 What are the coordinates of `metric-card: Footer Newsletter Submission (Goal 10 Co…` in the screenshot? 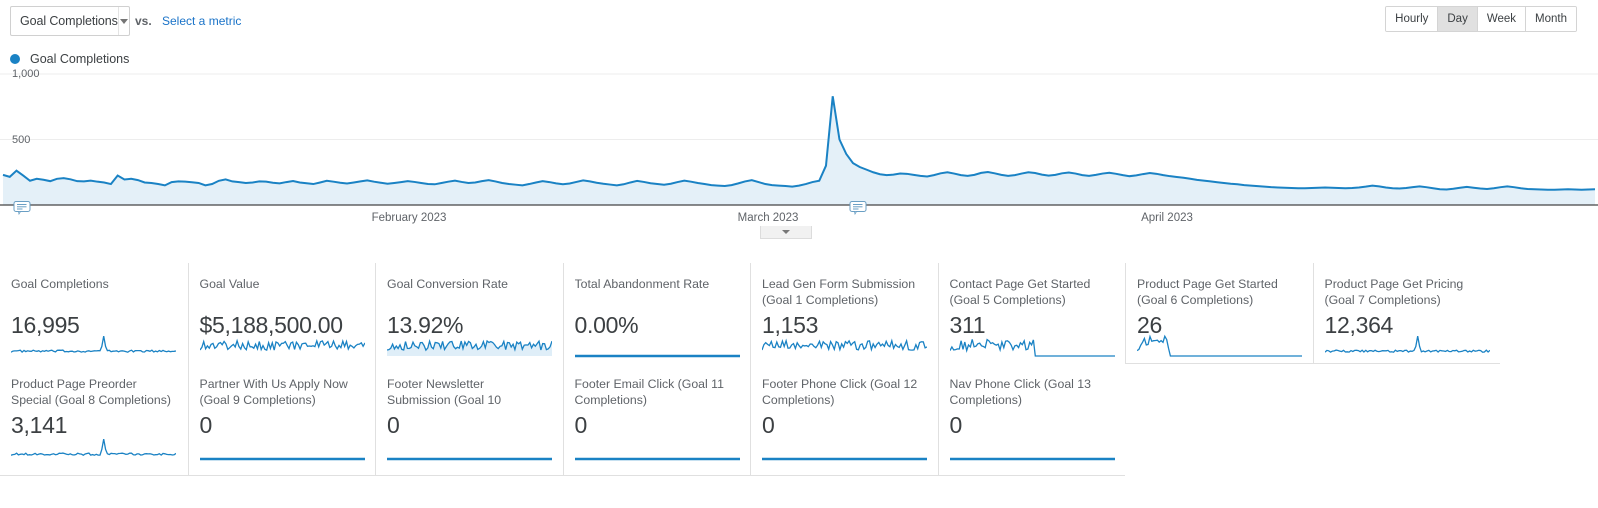 It's located at (469, 419).